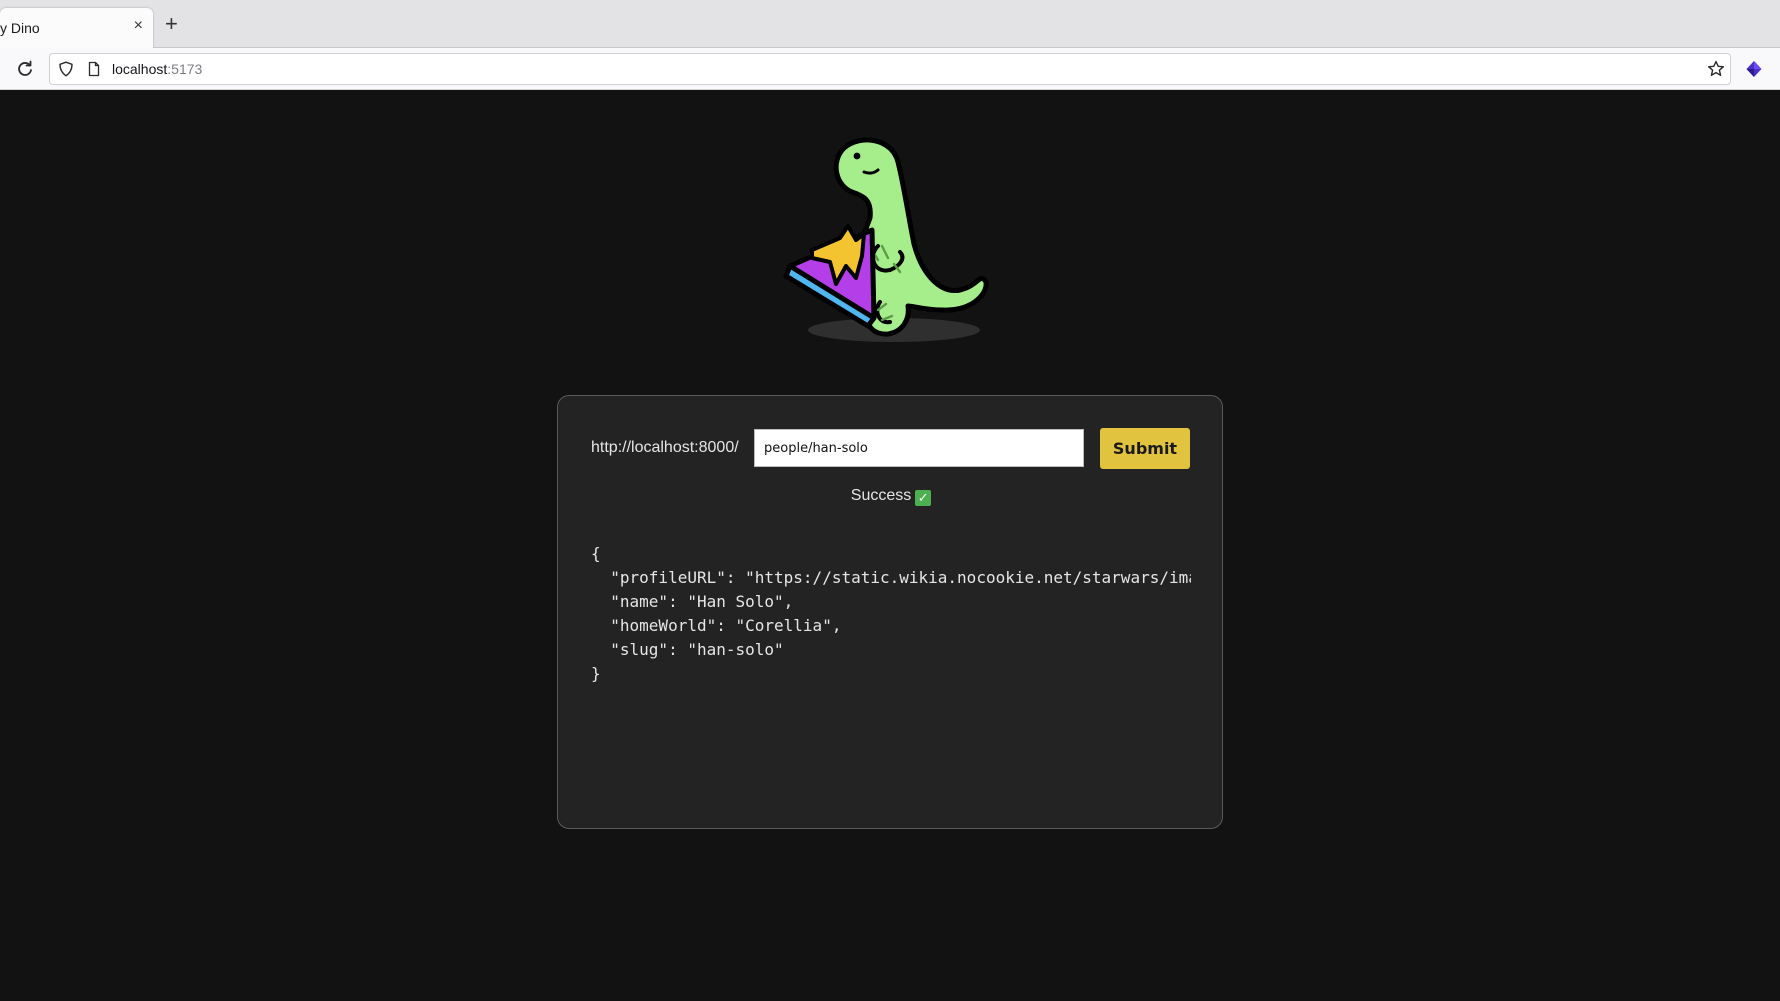 The image size is (1780, 1001). I want to click on extension-icon, so click(1754, 69).